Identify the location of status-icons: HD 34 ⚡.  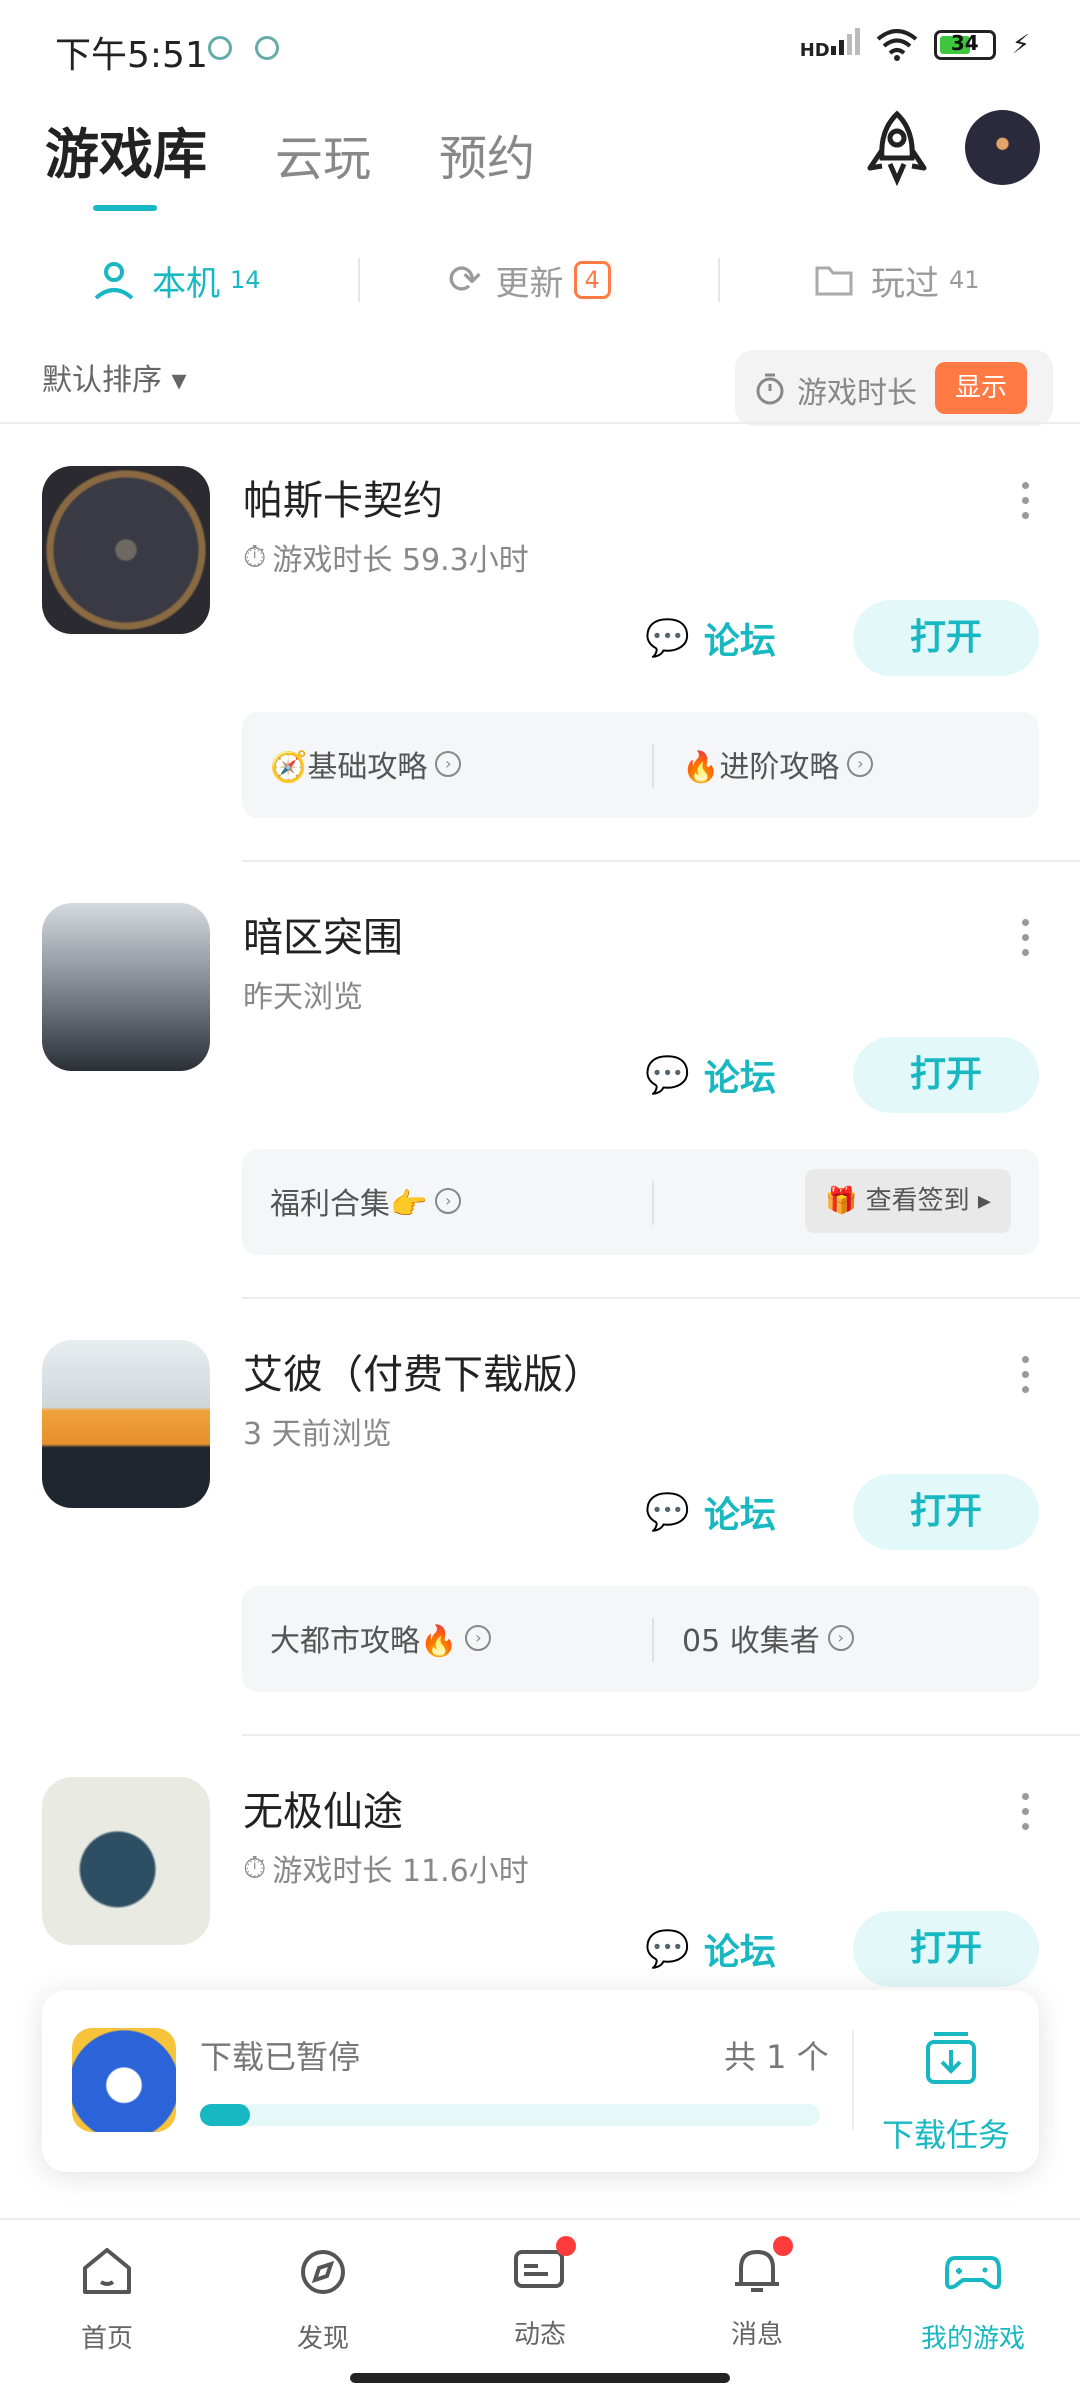
(915, 44).